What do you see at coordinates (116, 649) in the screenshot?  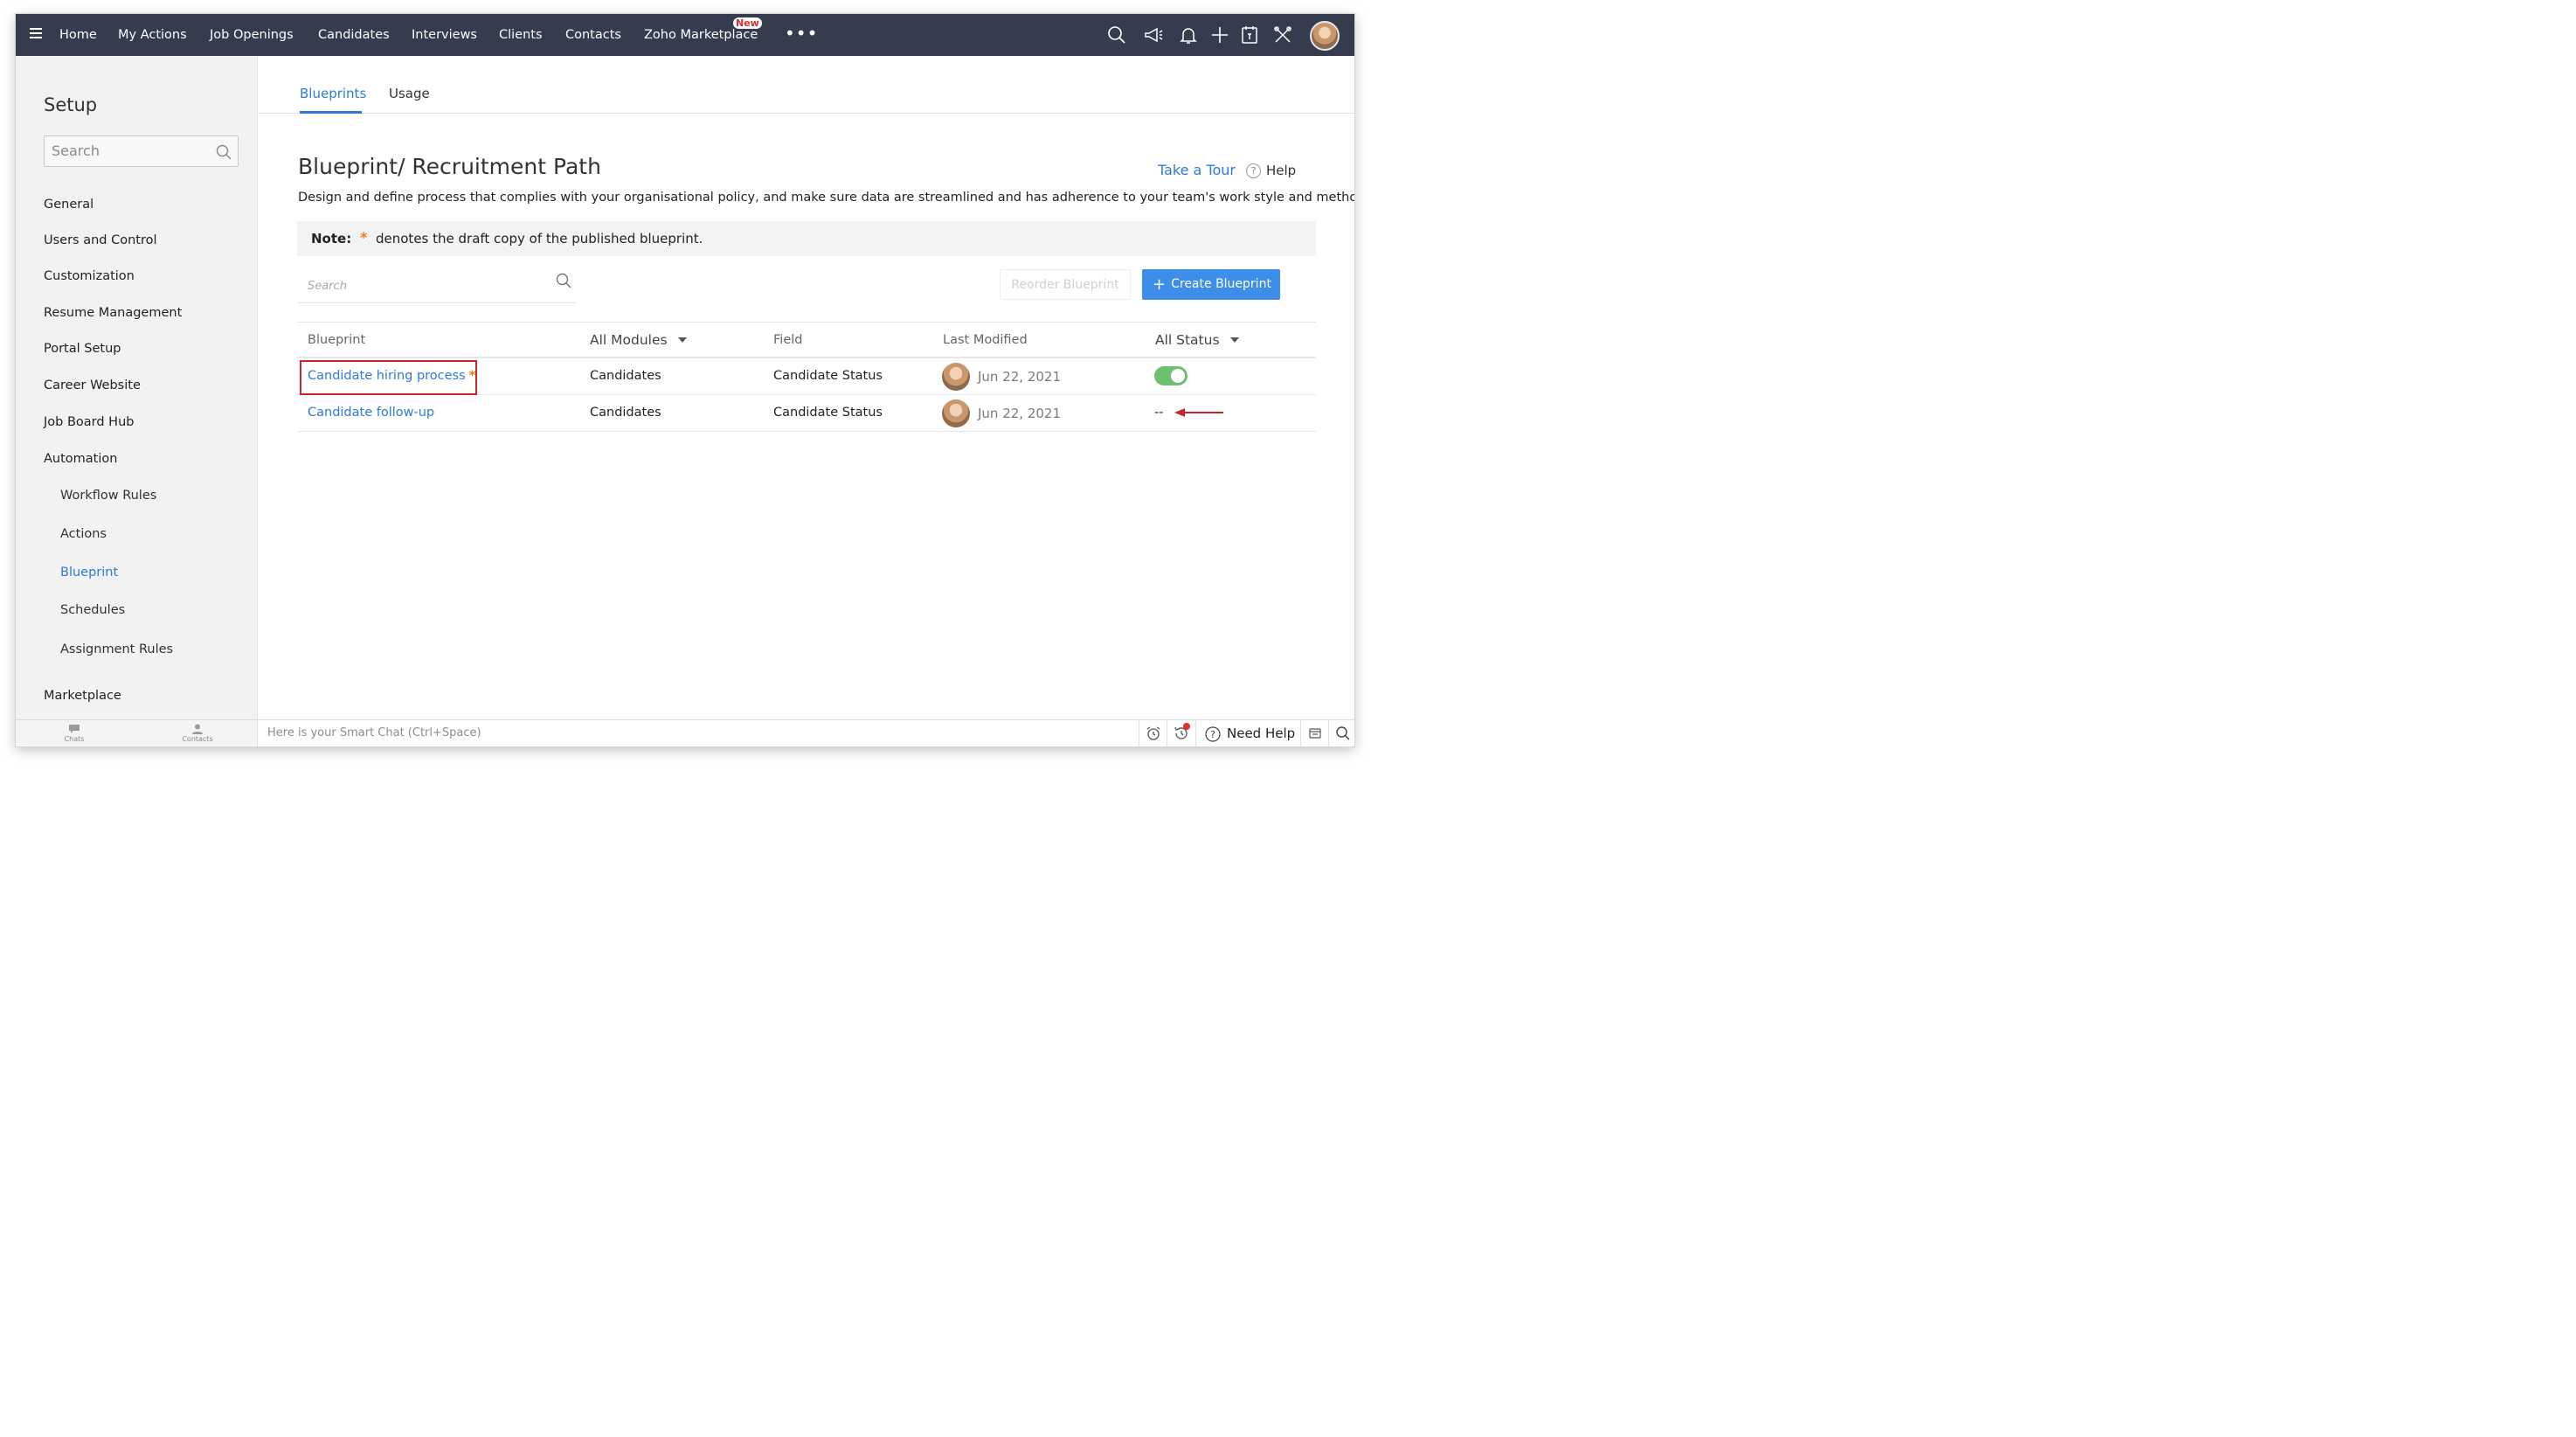 I see `sidebar-item-assignment-rules: Assignment Rules` at bounding box center [116, 649].